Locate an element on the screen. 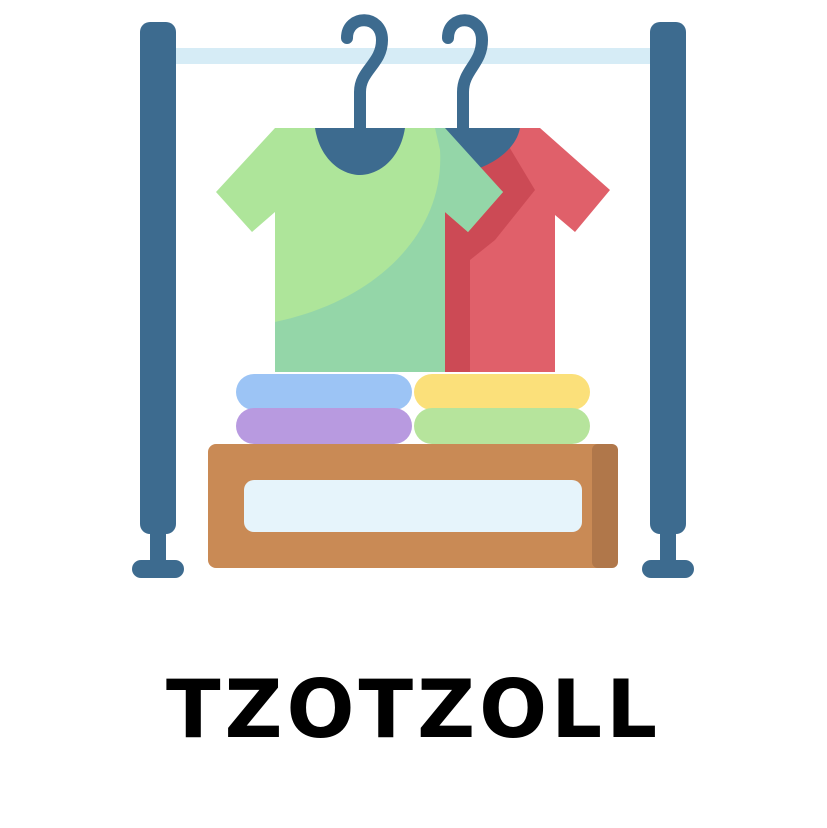  hanger-left is located at coordinates (365, 74).